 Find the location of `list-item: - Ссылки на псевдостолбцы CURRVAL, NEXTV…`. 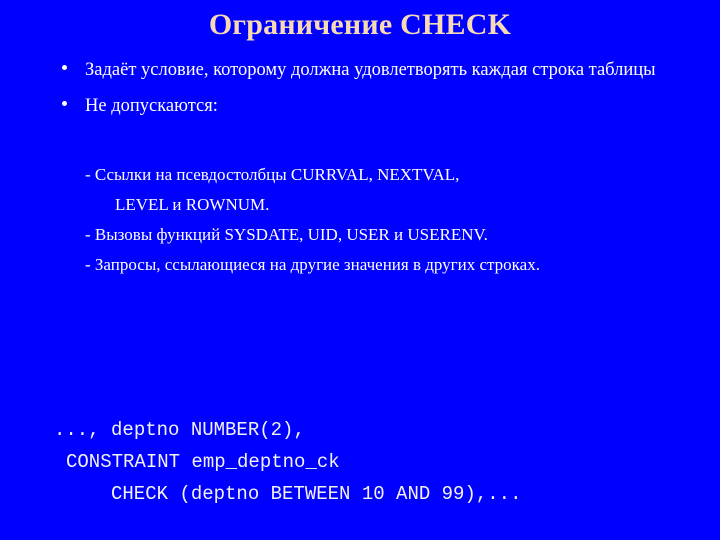

list-item: - Ссылки на псевдостолбцы CURRVAL, NEXTV… is located at coordinates (360, 175).